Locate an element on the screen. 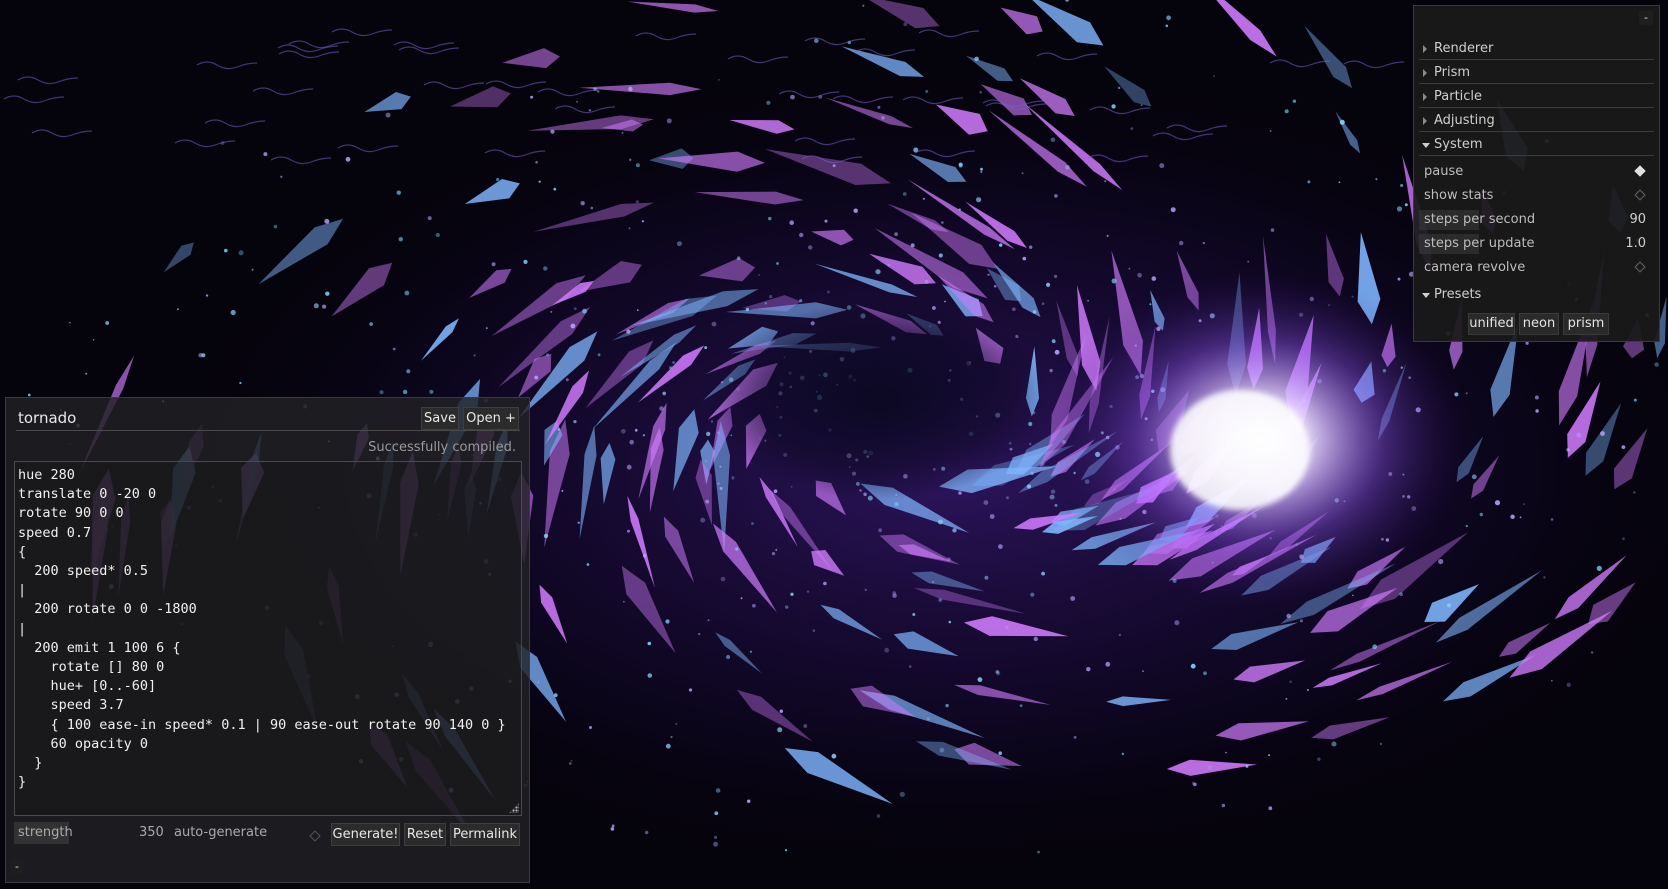  chevron-down-icon is located at coordinates (1426, 295).